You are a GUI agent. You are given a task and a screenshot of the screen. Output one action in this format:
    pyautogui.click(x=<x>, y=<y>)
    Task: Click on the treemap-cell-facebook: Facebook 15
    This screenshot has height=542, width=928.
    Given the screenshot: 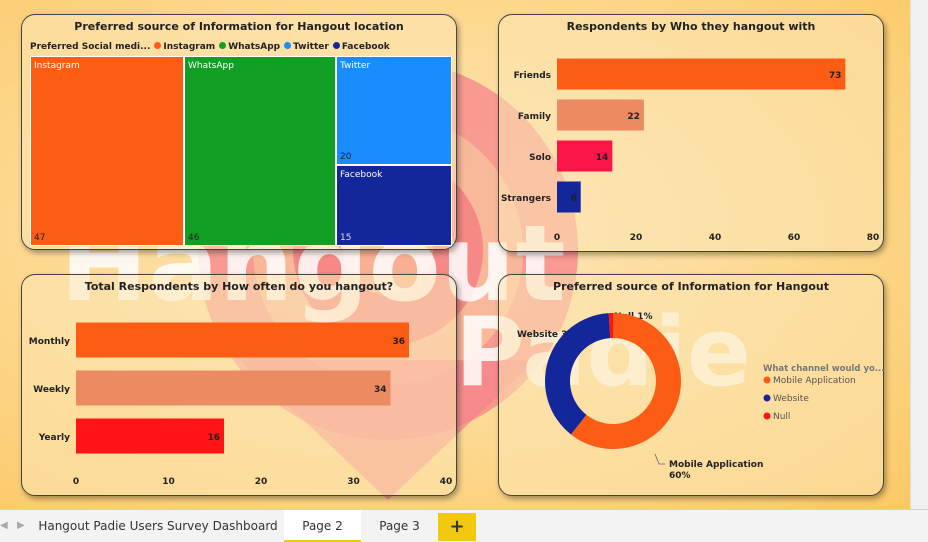 What is the action you would take?
    pyautogui.click(x=394, y=205)
    